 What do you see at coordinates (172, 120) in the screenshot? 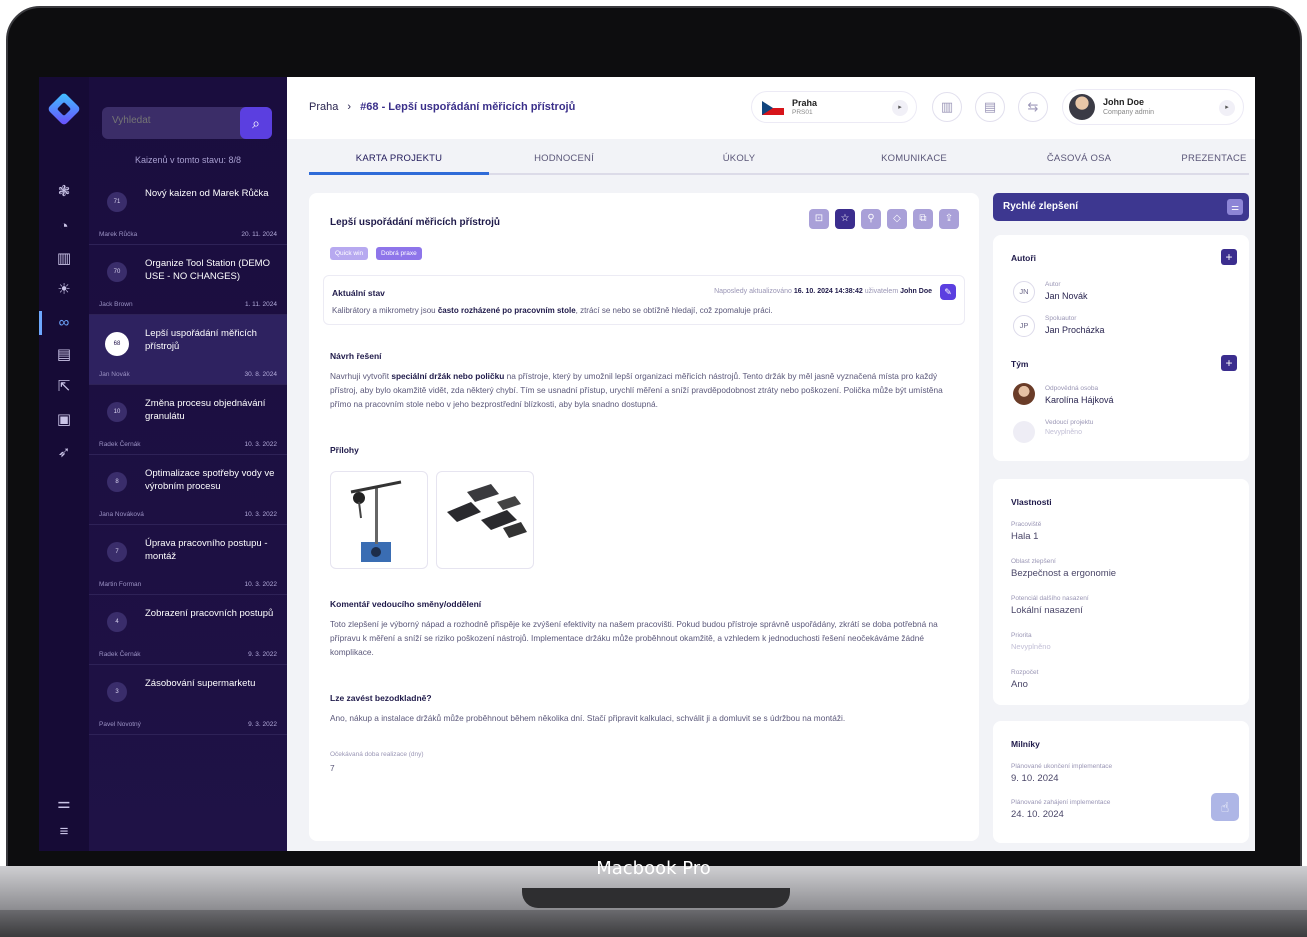
I see `search-input` at bounding box center [172, 120].